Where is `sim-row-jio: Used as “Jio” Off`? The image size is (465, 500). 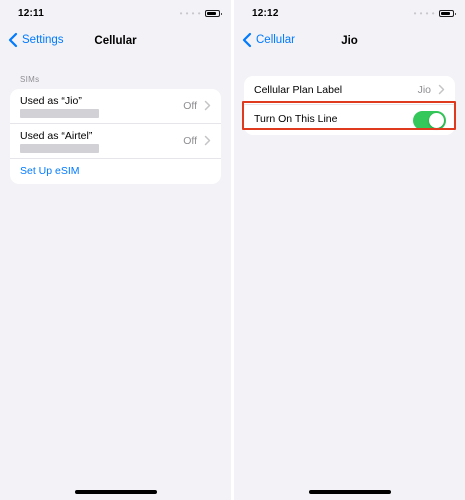
sim-row-jio: Used as “Jio” Off is located at coordinates (115, 106).